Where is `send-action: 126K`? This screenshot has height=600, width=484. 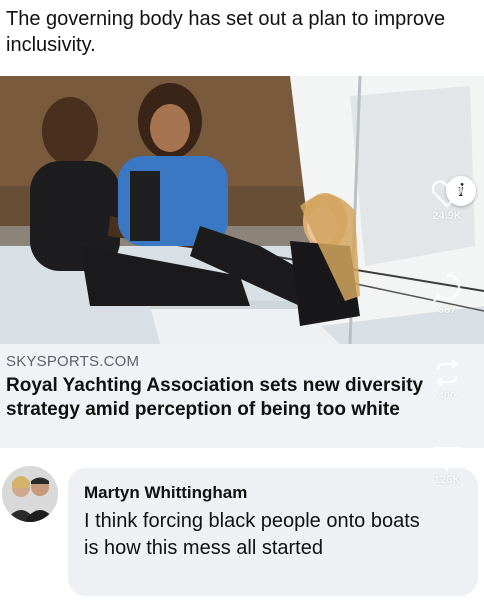
send-action: 126K is located at coordinates (447, 465).